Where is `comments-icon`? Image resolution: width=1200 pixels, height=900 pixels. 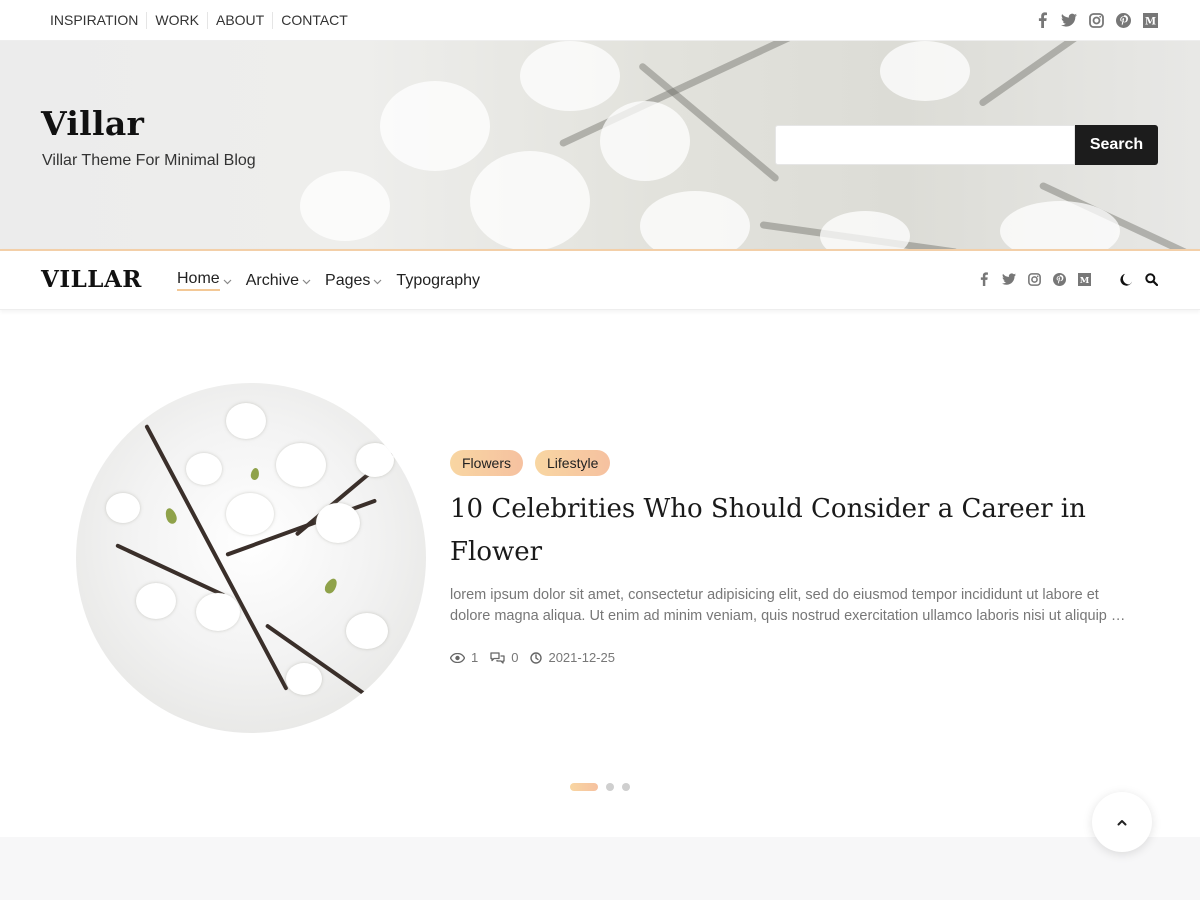
comments-icon is located at coordinates (497, 657).